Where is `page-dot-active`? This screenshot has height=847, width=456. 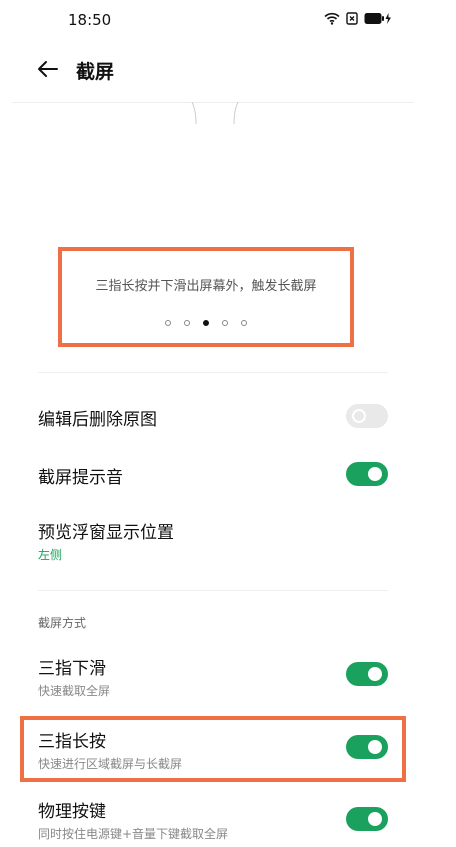 page-dot-active is located at coordinates (206, 323).